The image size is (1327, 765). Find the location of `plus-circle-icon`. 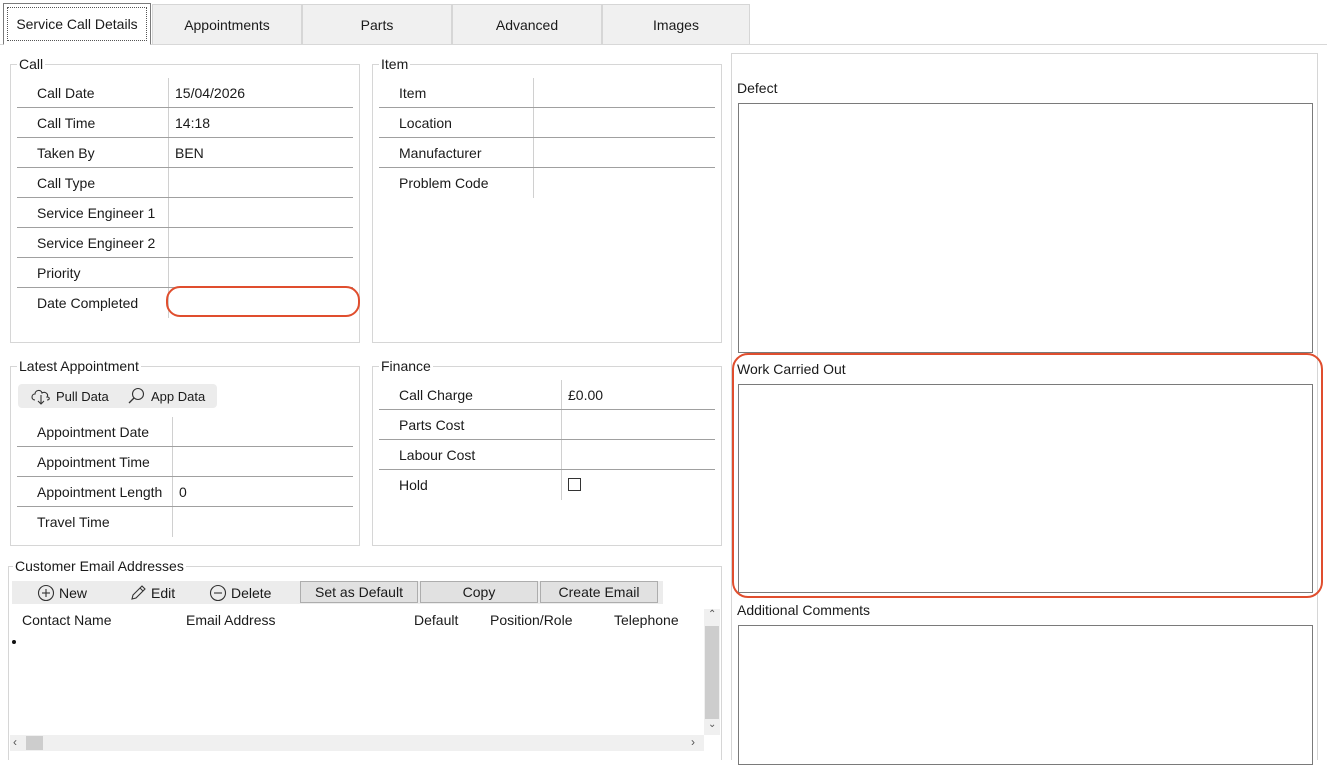

plus-circle-icon is located at coordinates (46, 593).